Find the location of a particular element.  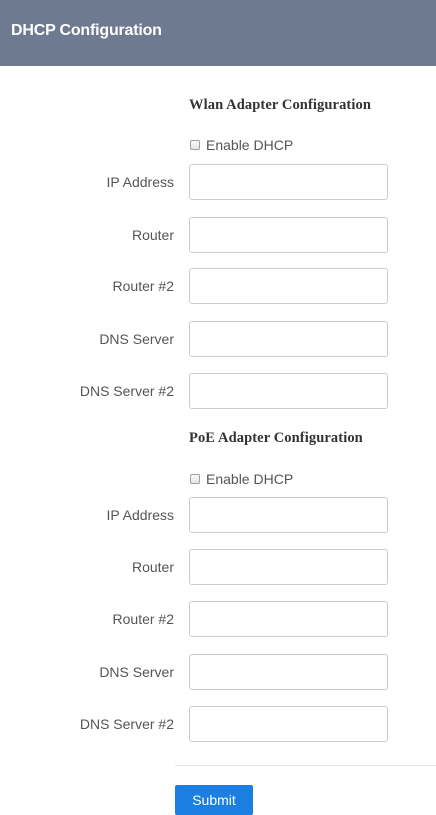

poe-router2-label: Router #2 is located at coordinates (143, 619).